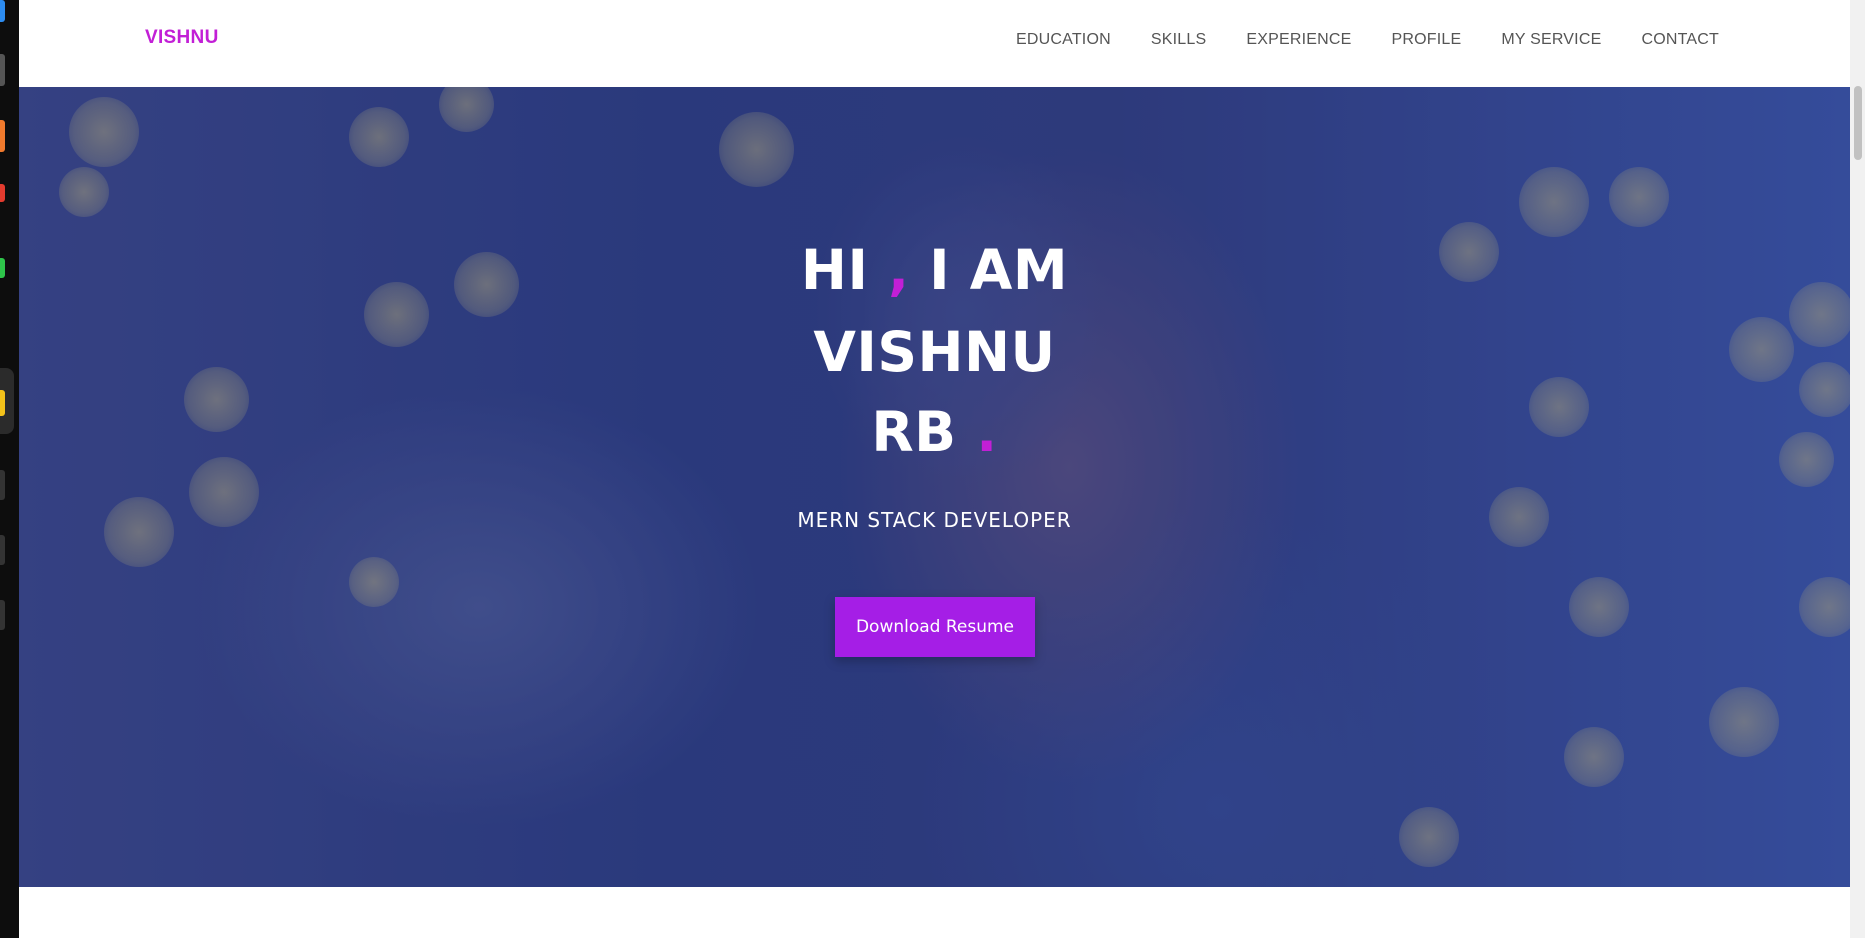 The image size is (1865, 938). I want to click on hero-title-line-2: VISHNU, so click(934, 352).